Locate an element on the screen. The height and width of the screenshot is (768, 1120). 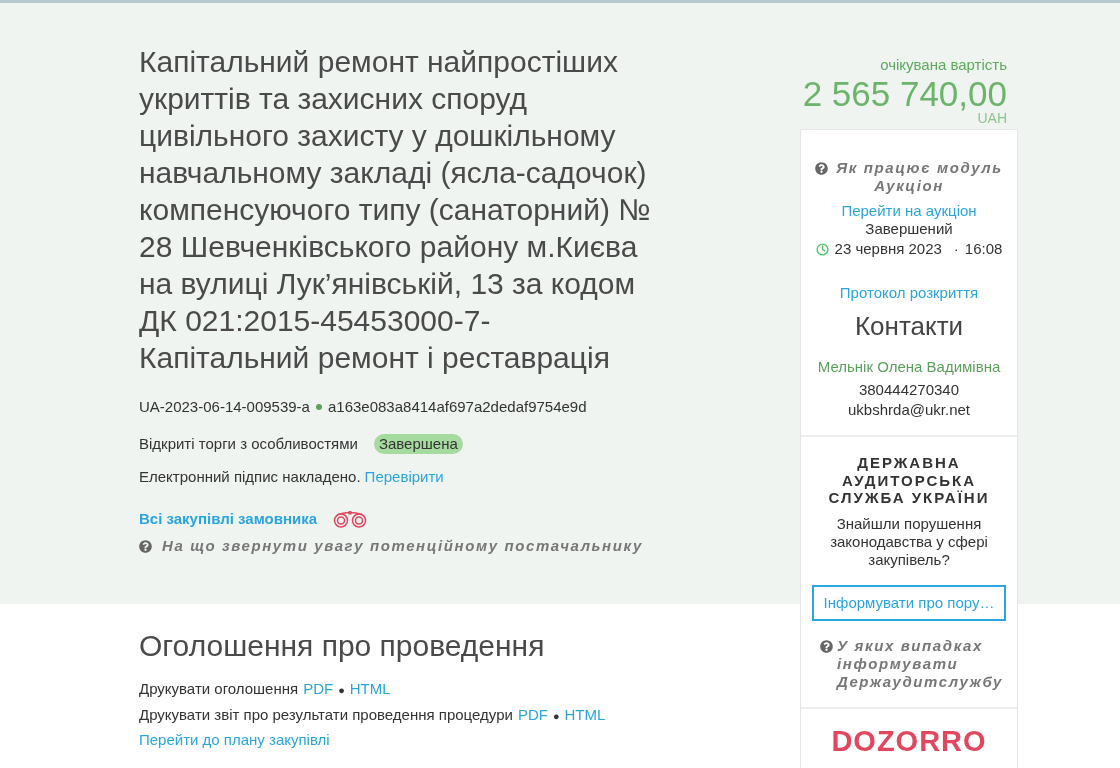
contacts-heading: Контакти is located at coordinates (909, 326).